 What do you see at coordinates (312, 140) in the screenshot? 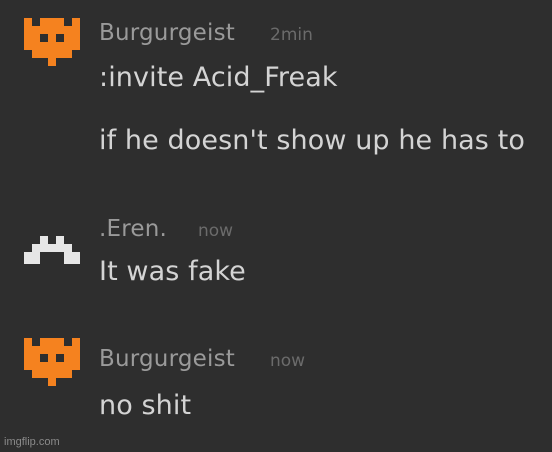
I see `message-text: if he doesn't show up he has to` at bounding box center [312, 140].